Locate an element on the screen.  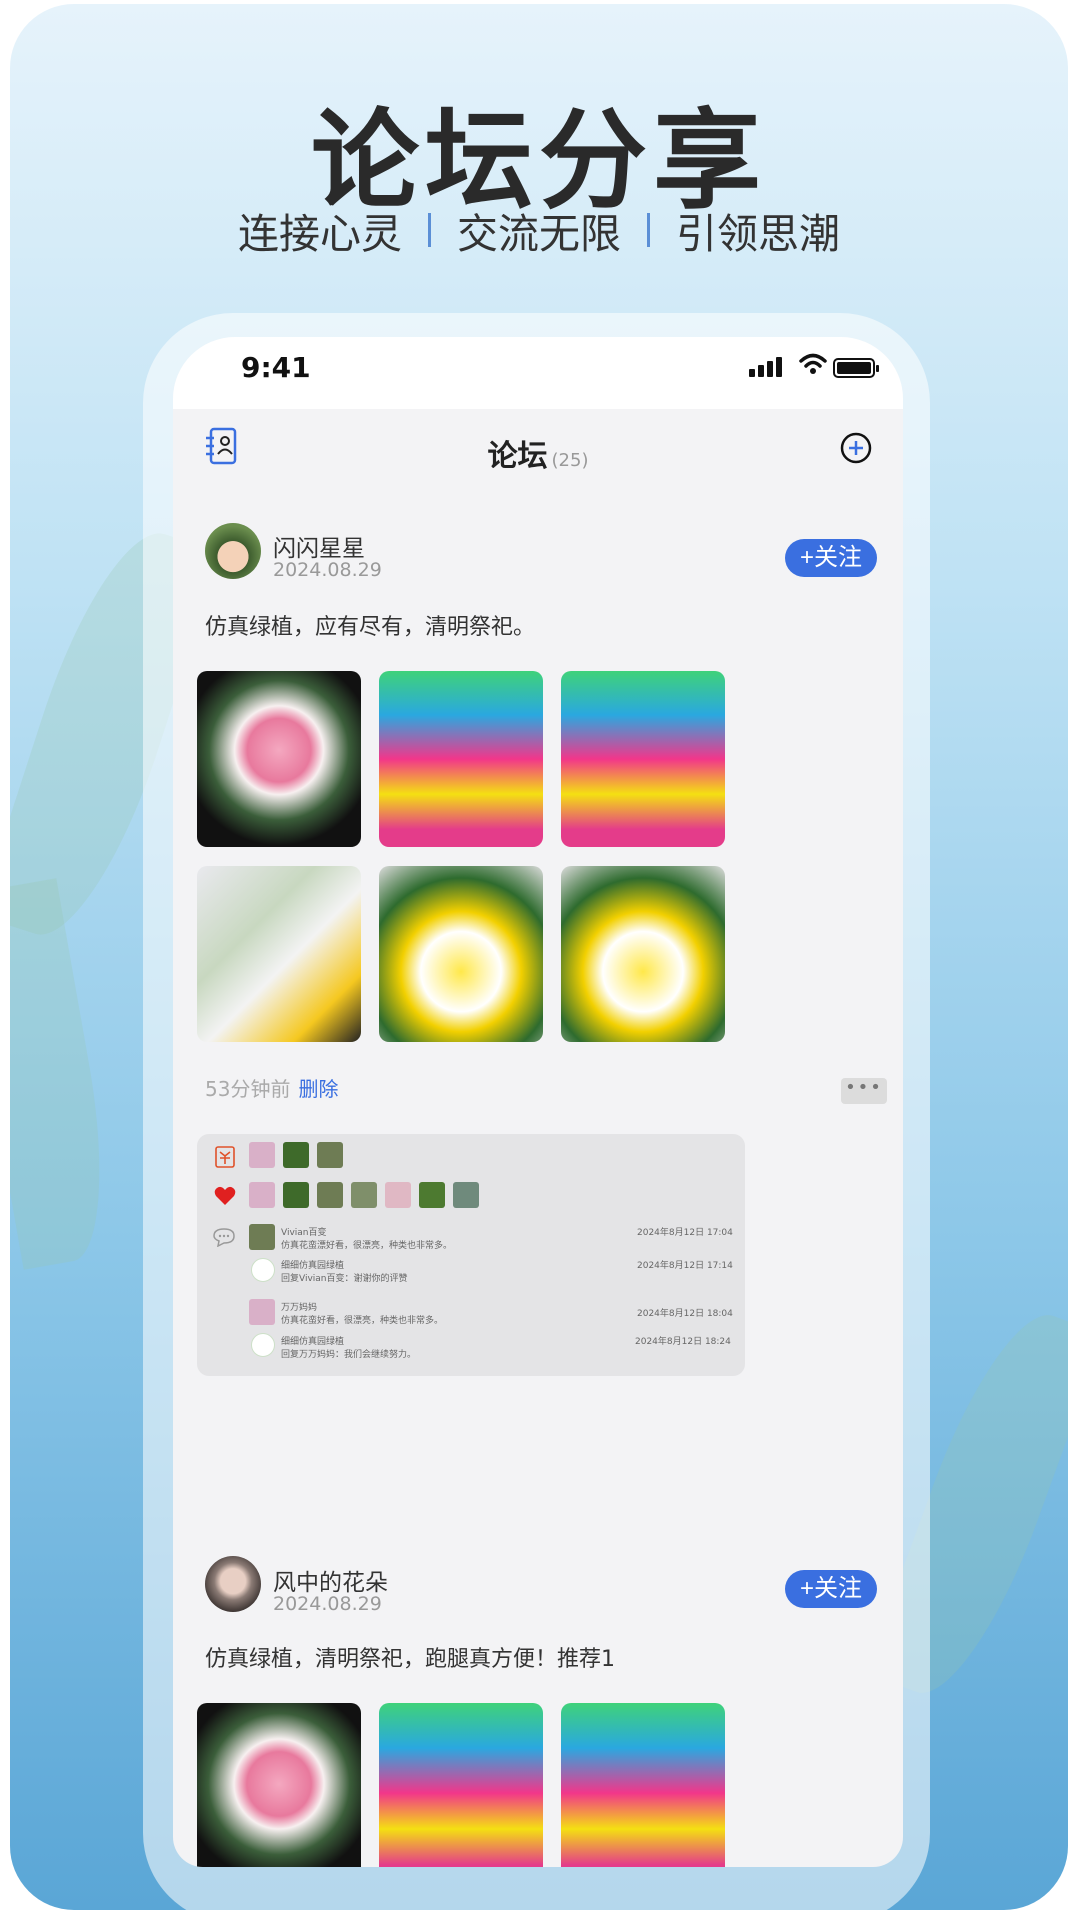
more-button: ••• is located at coordinates (864, 1091).